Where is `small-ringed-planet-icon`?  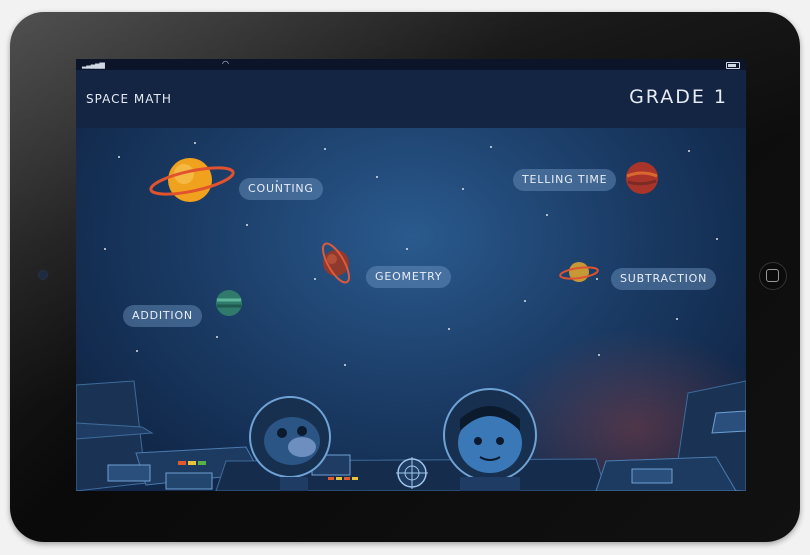
small-ringed-planet-icon is located at coordinates (336, 263).